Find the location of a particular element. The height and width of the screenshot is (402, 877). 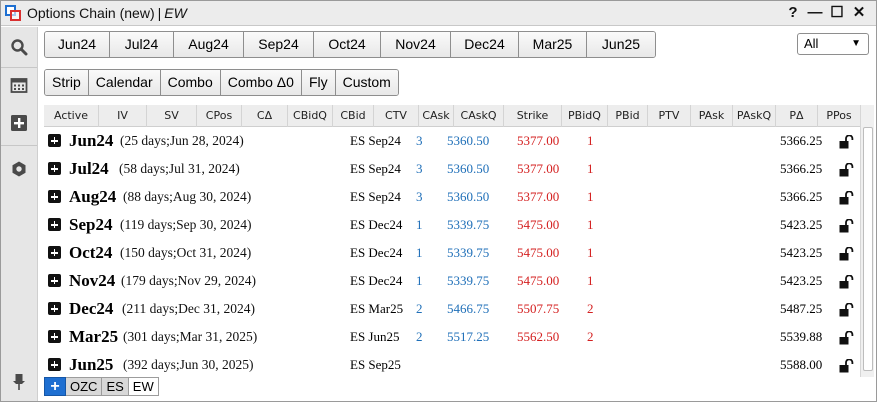

expiry-button-dec24: Dec24 is located at coordinates (485, 44).